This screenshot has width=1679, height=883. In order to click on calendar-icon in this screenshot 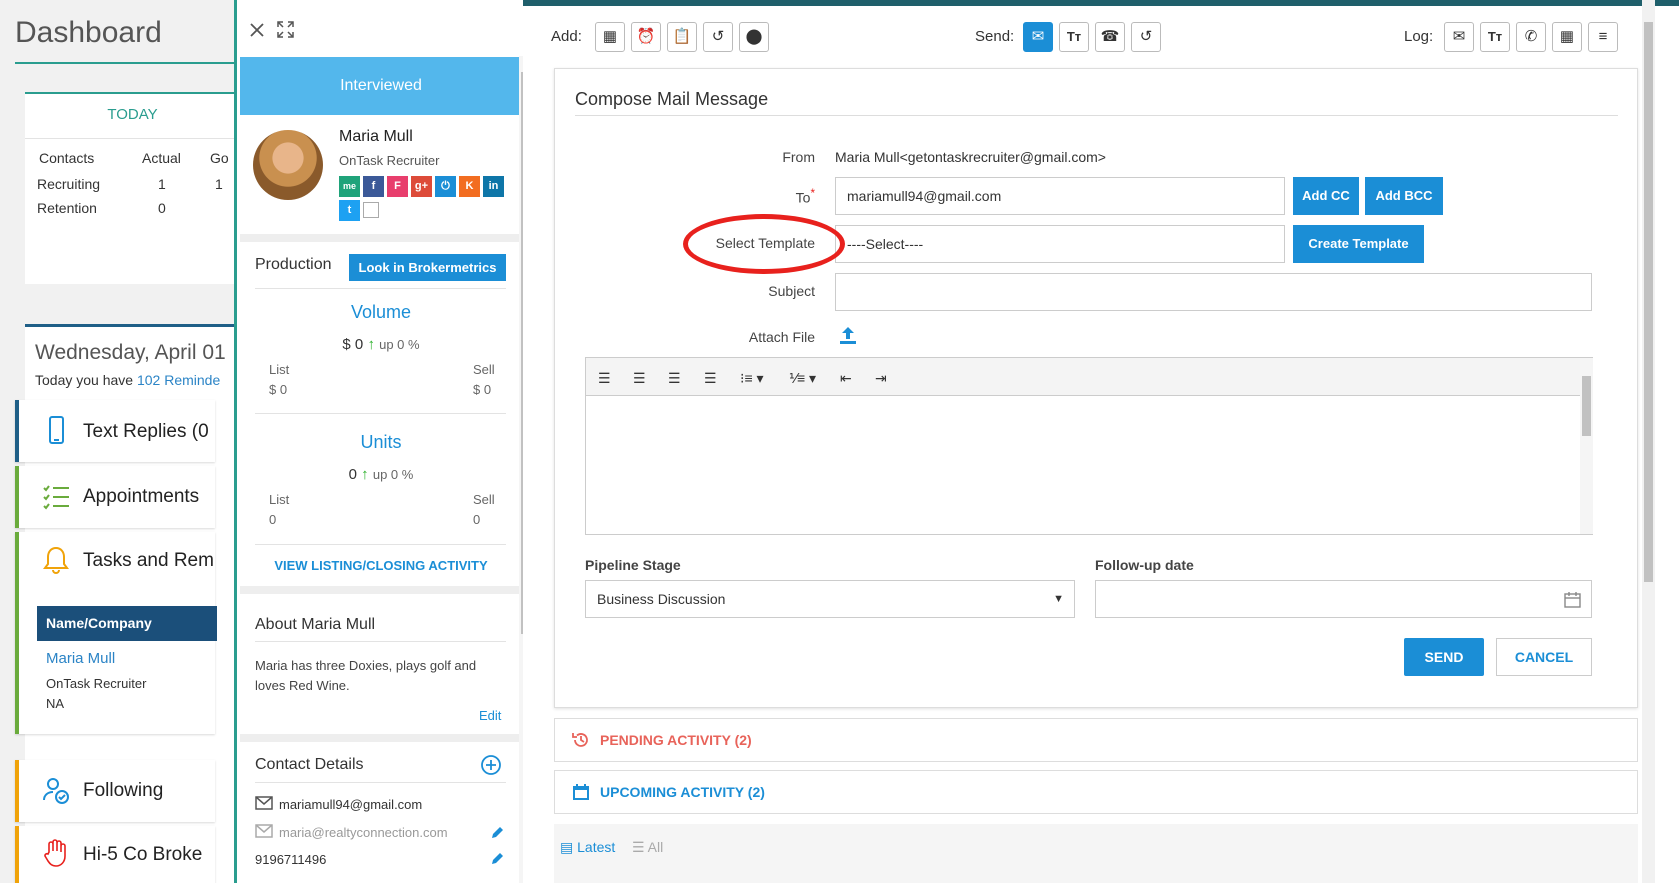, I will do `click(1572, 599)`.